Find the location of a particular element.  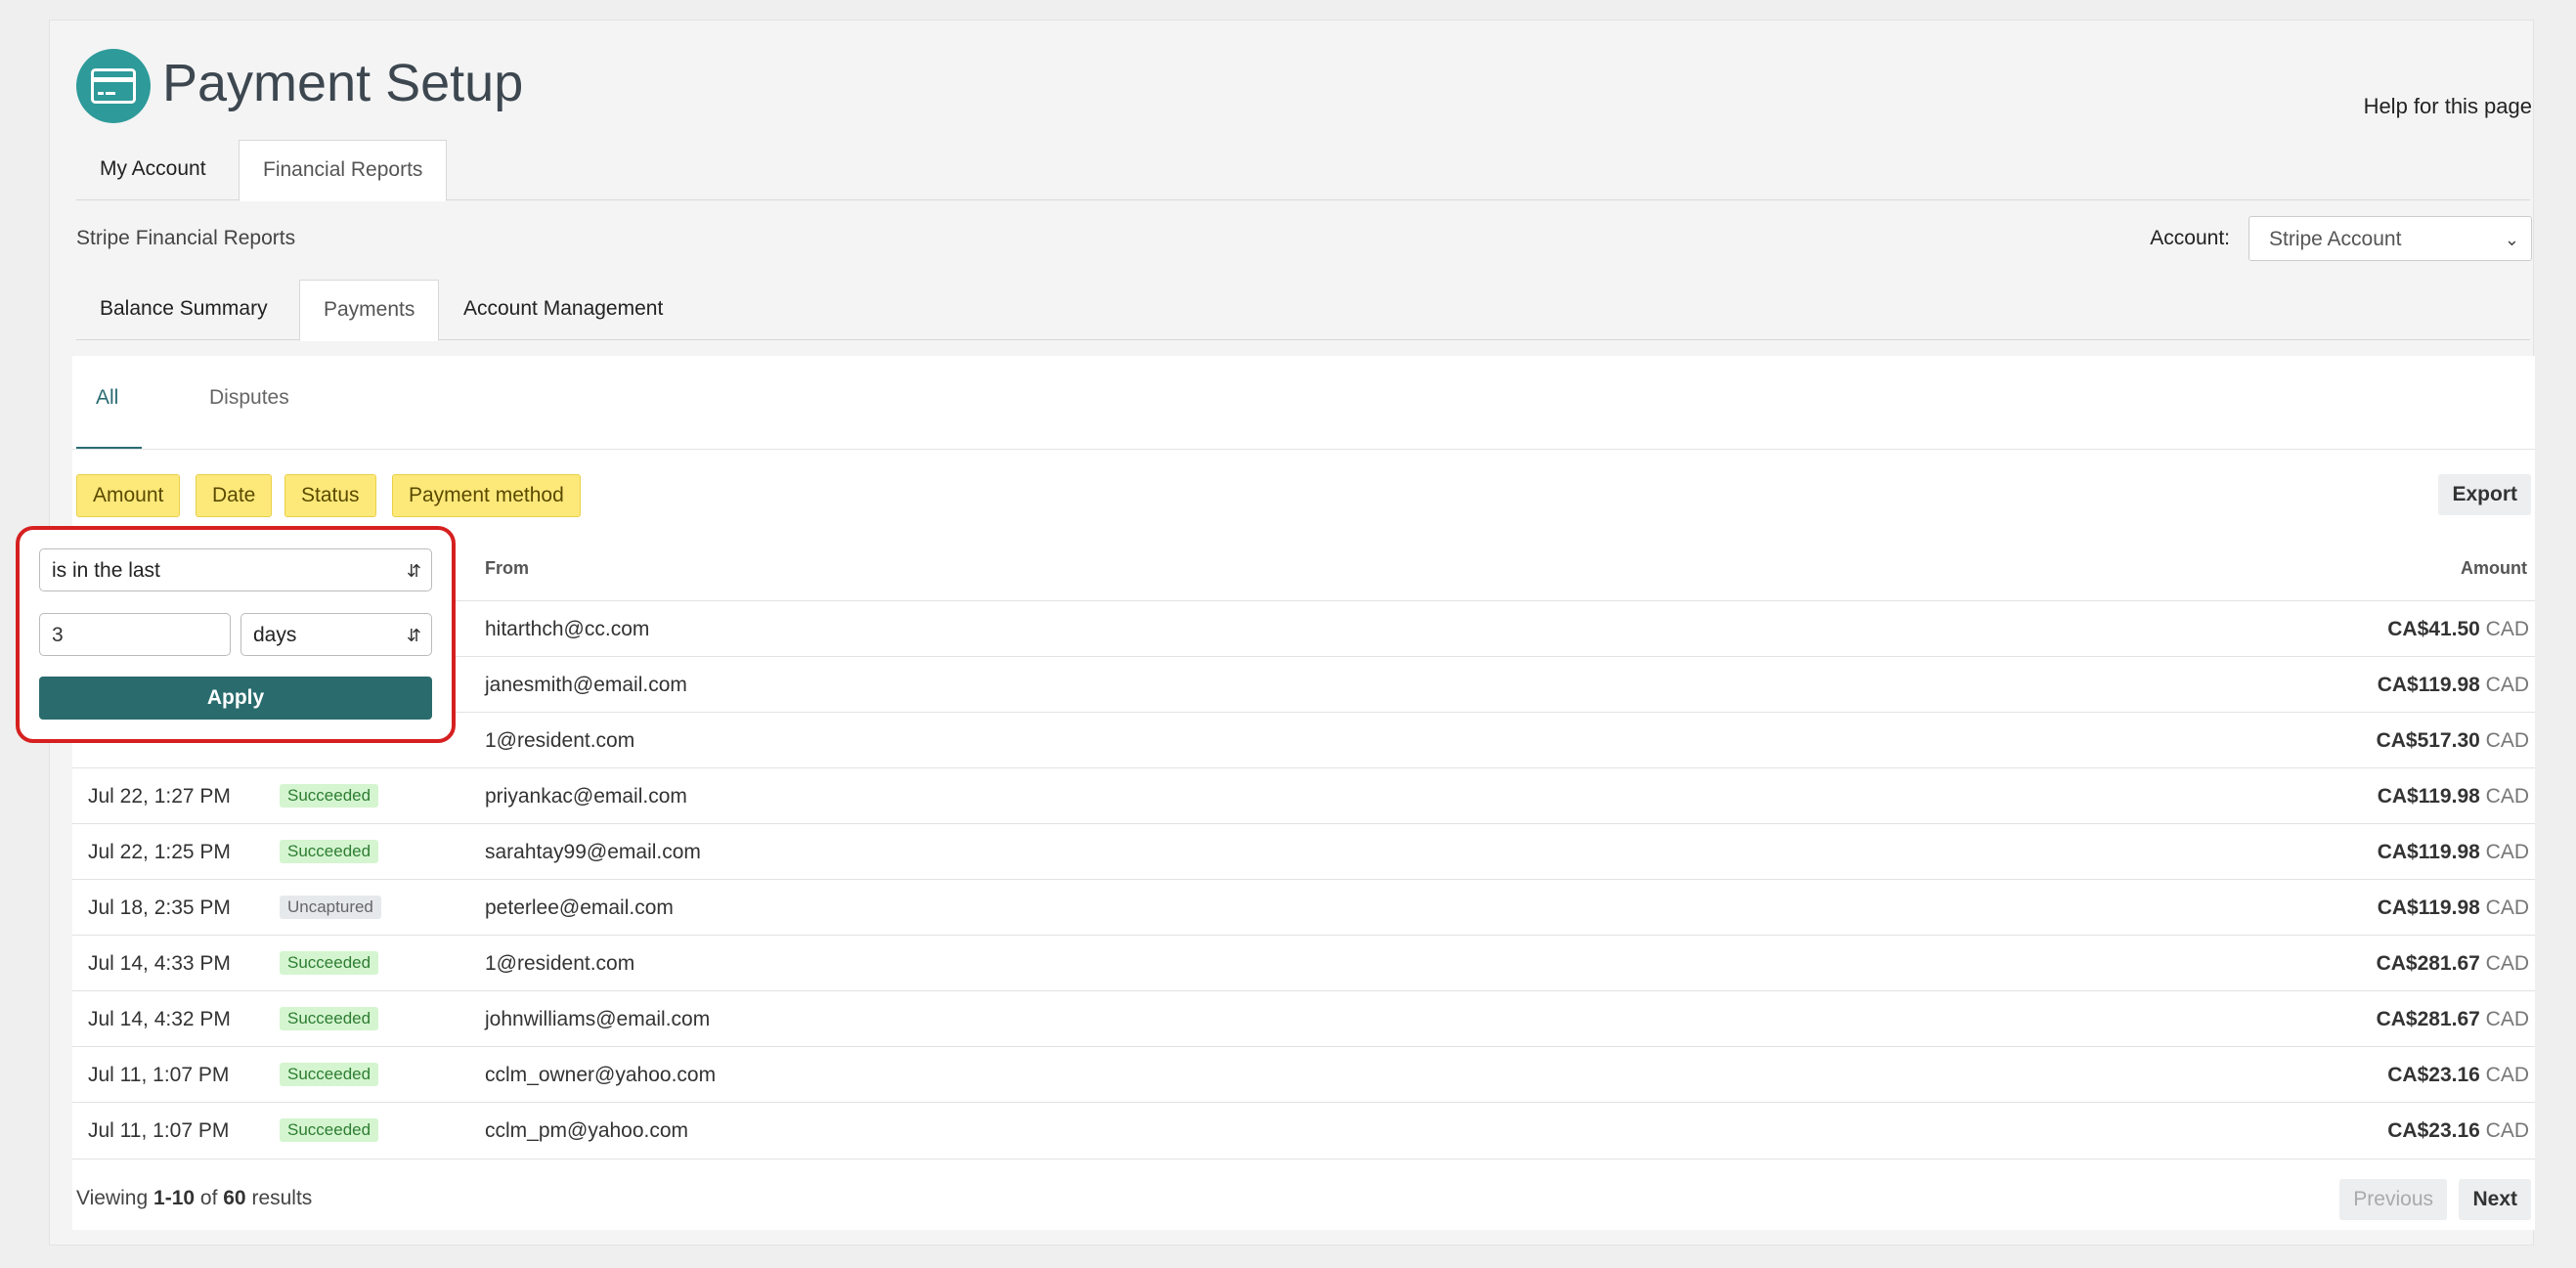

next-button: Next is located at coordinates (2495, 1200).